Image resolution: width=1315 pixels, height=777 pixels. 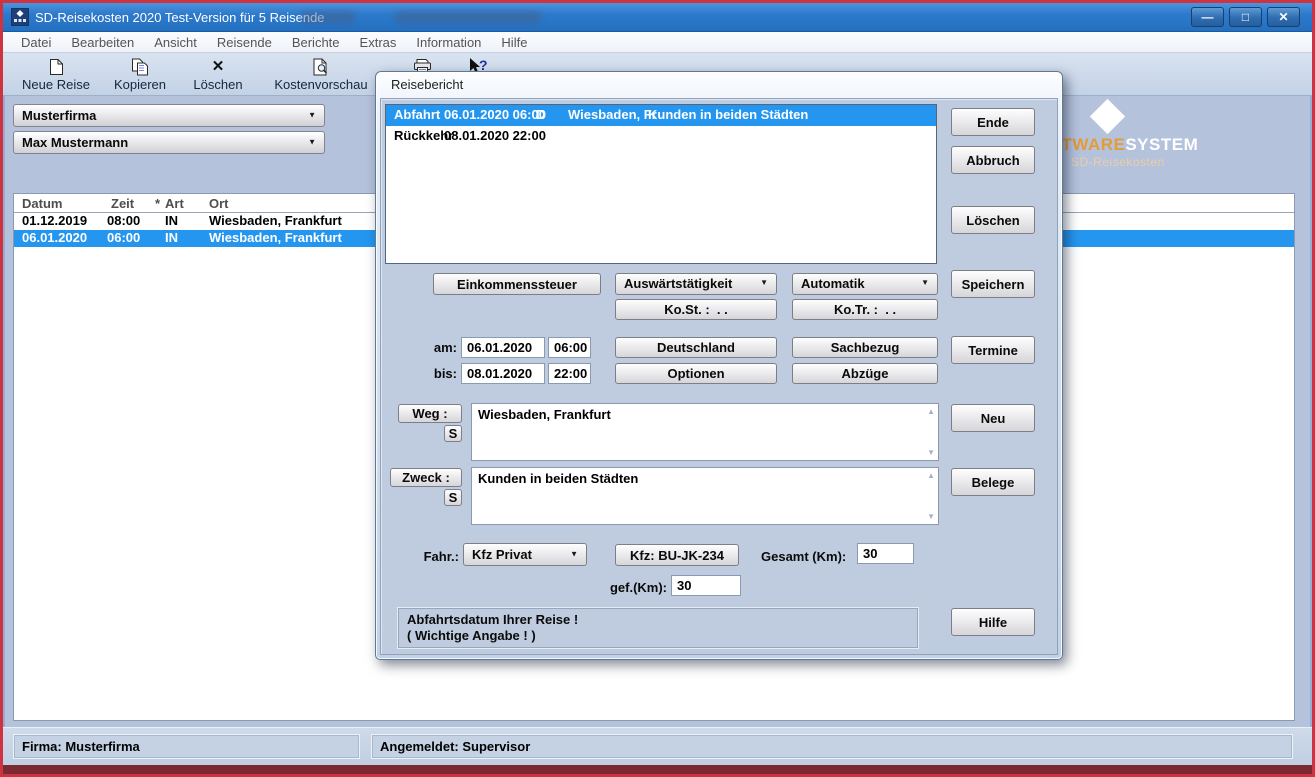 I want to click on toolbar-neue-reise: Neue Reise, so click(x=56, y=74).